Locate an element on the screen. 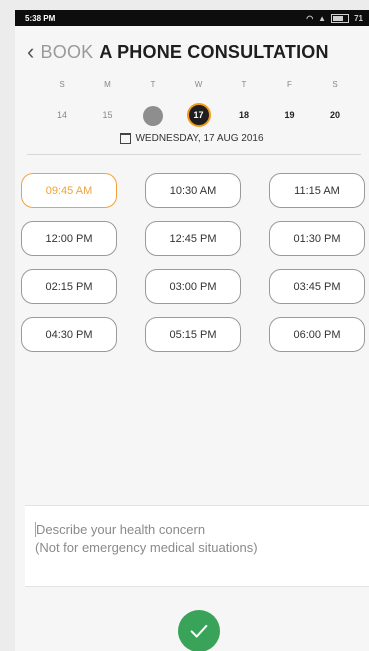  concern-placeholder-line1: Describe your health concern is located at coordinates (121, 529).